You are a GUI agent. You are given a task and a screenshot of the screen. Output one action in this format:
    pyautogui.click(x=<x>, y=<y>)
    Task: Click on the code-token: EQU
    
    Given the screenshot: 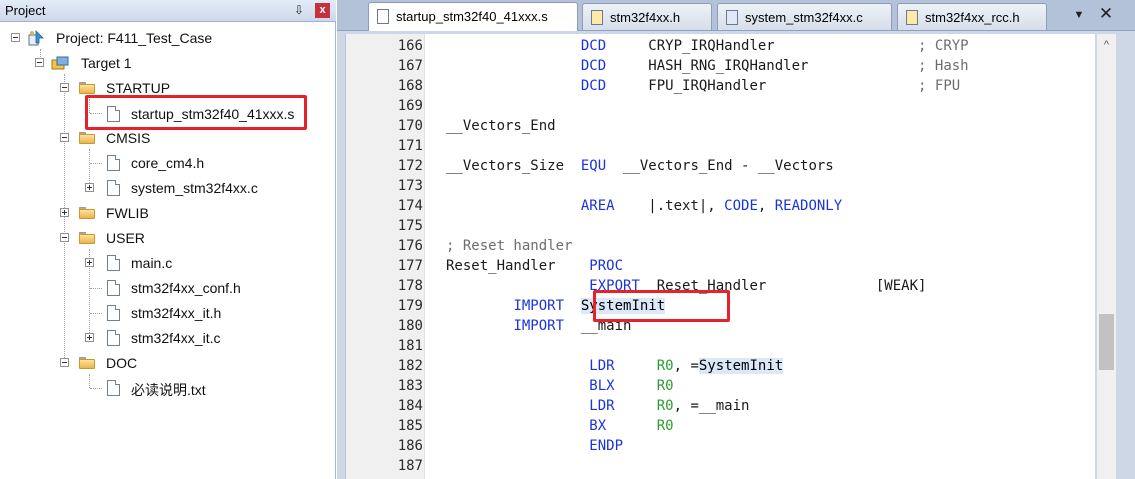 What is the action you would take?
    pyautogui.click(x=593, y=166)
    